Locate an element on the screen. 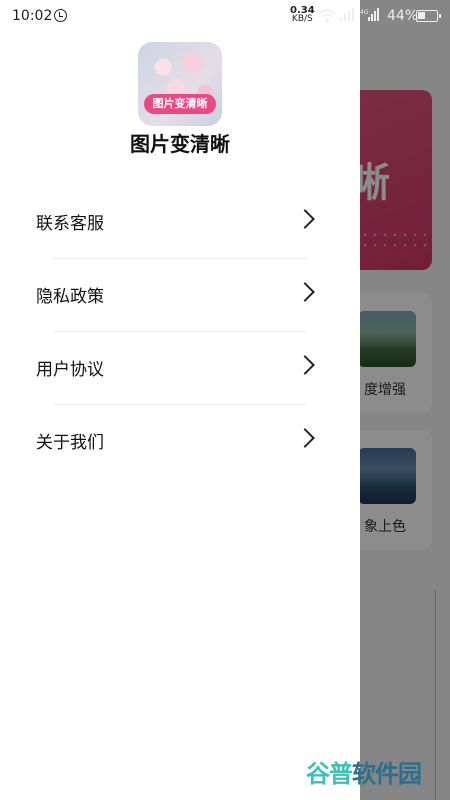 The height and width of the screenshot is (800, 450). menu-item-about-us: 关于我们 is located at coordinates (180, 440).